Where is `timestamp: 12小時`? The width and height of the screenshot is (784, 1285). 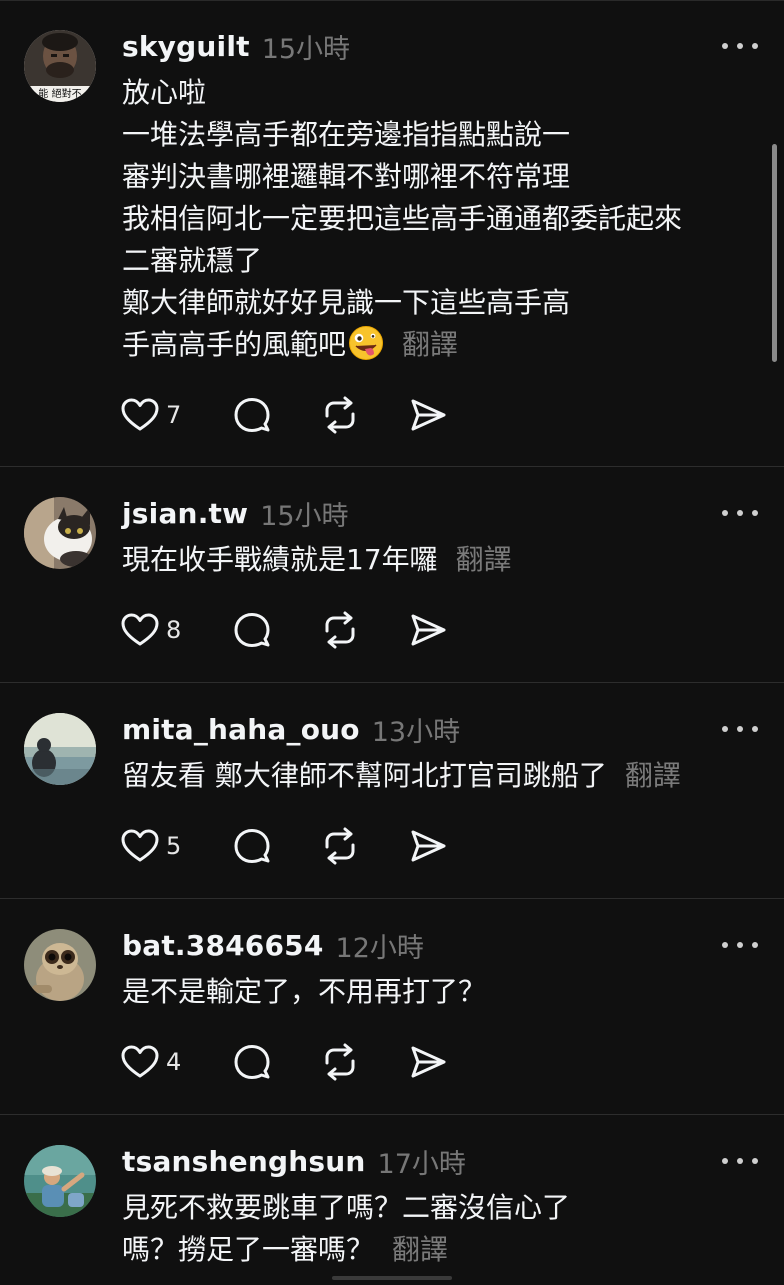
timestamp: 12小時 is located at coordinates (379, 948).